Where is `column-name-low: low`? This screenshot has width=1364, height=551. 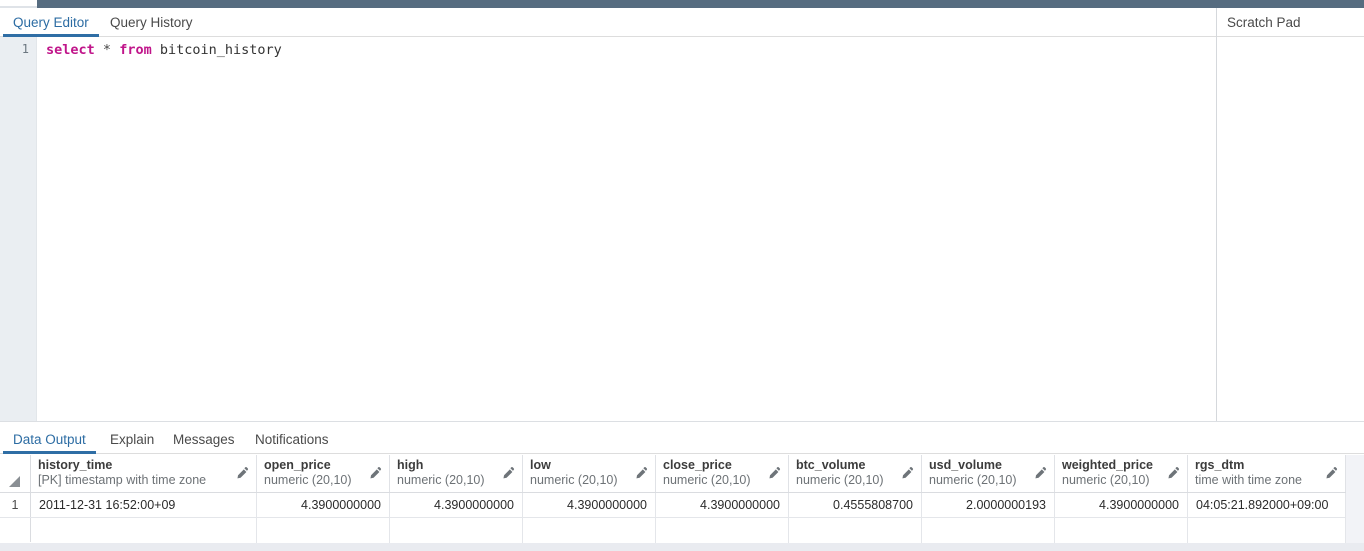
column-name-low: low is located at coordinates (540, 465).